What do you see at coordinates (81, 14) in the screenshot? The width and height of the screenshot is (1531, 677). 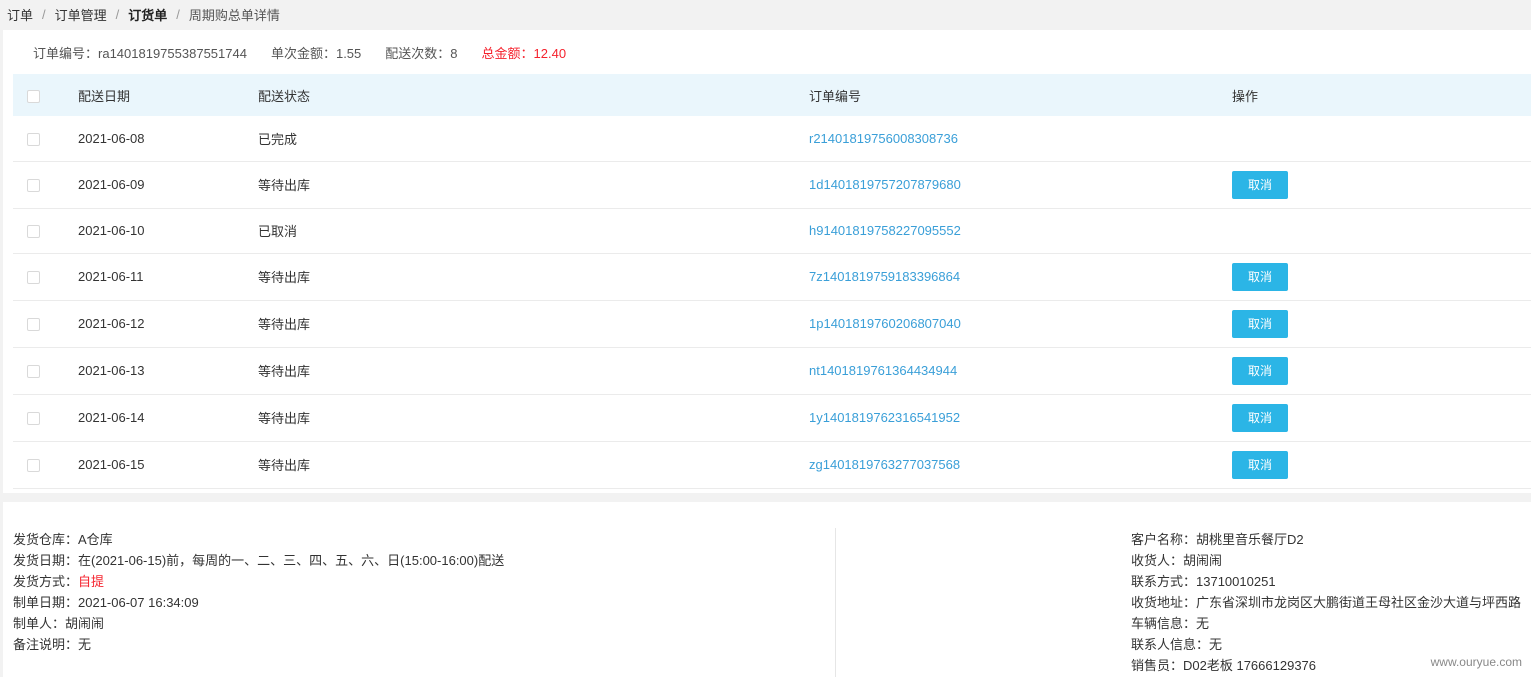 I see `breadcrumb-order-management: 订单管理` at bounding box center [81, 14].